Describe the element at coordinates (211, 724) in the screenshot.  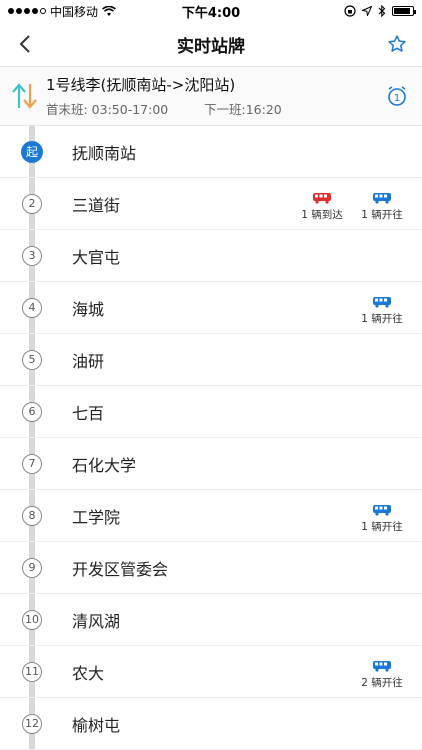
I see `stop-row: 12 榆树屯` at that location.